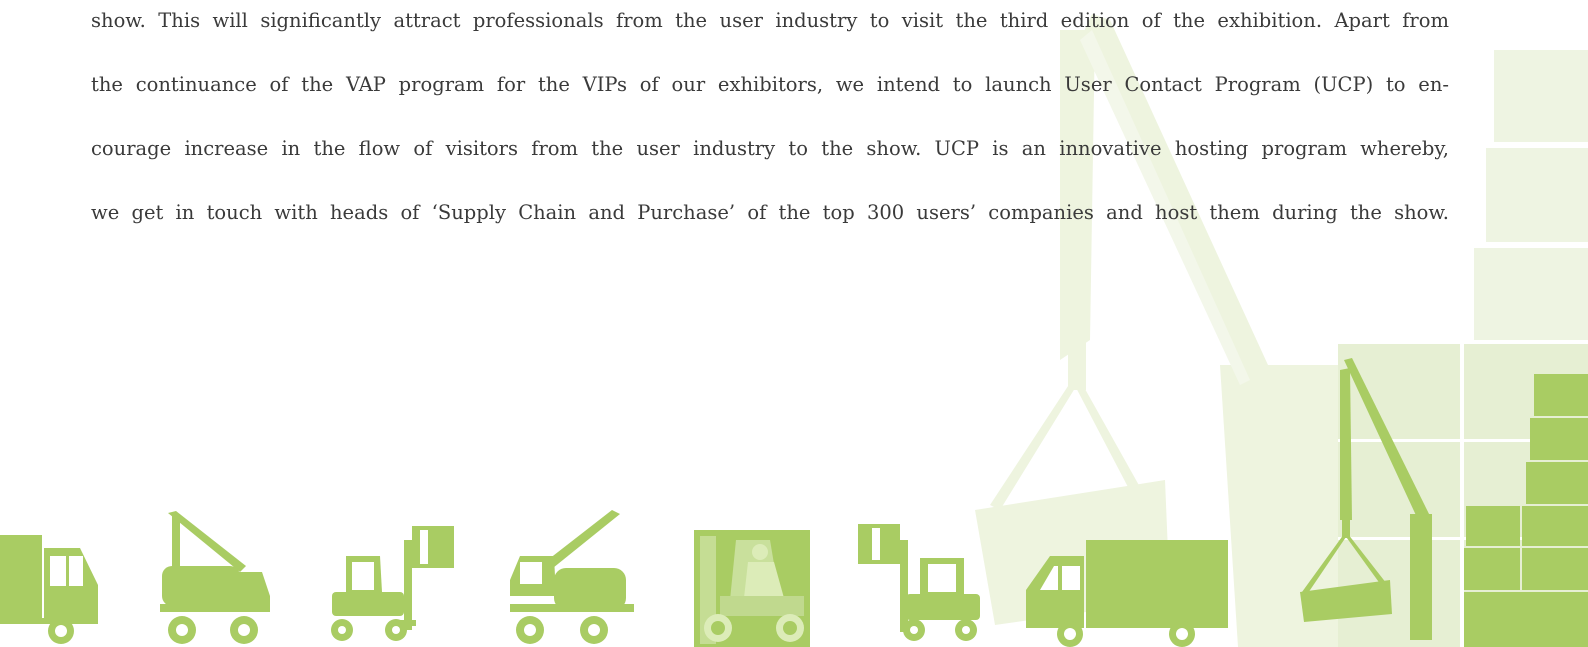 Image resolution: width=1588 pixels, height=647 pixels. Describe the element at coordinates (1366, 499) in the screenshot. I see `crane-lifting-cargo-icon` at that location.